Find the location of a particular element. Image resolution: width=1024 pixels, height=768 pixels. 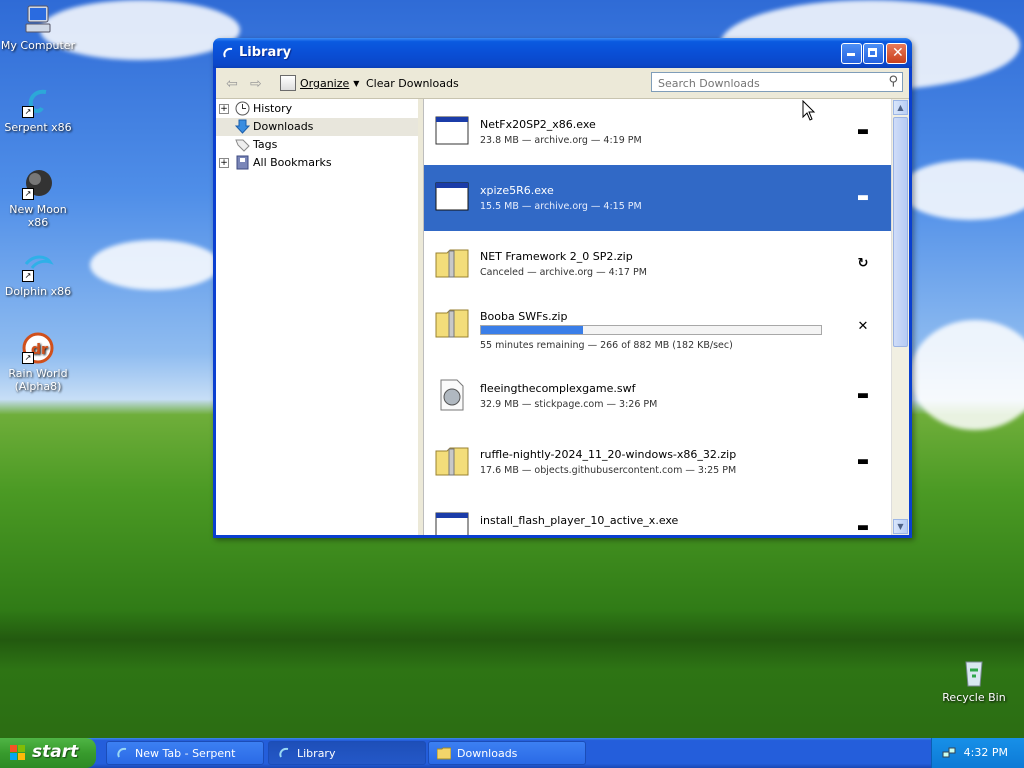

dropdown-arrow-icon: ▼ is located at coordinates (356, 83).